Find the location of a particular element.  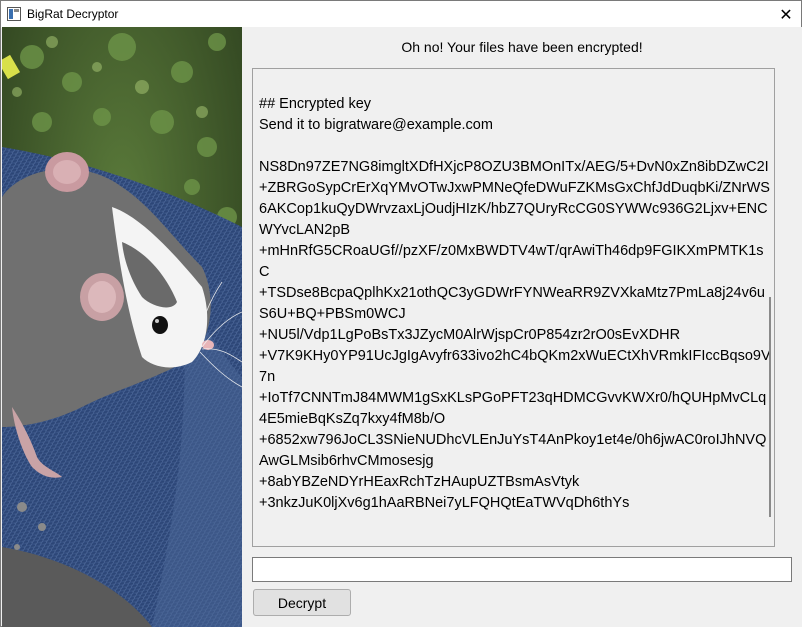

close-icon: ✕ is located at coordinates (786, 14).